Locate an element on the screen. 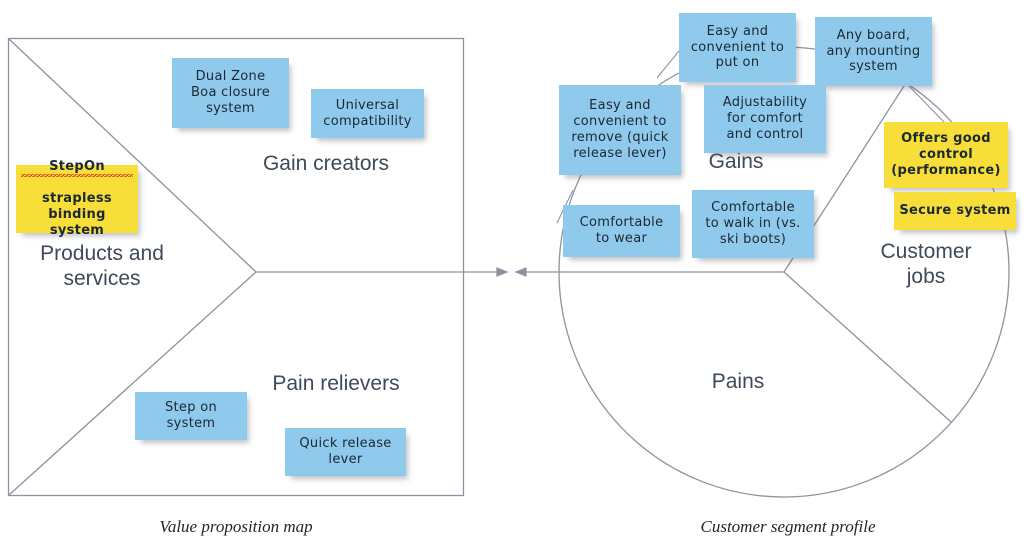 The image size is (1024, 552). label-customer-jobs: Customer jobs is located at coordinates (926, 264).